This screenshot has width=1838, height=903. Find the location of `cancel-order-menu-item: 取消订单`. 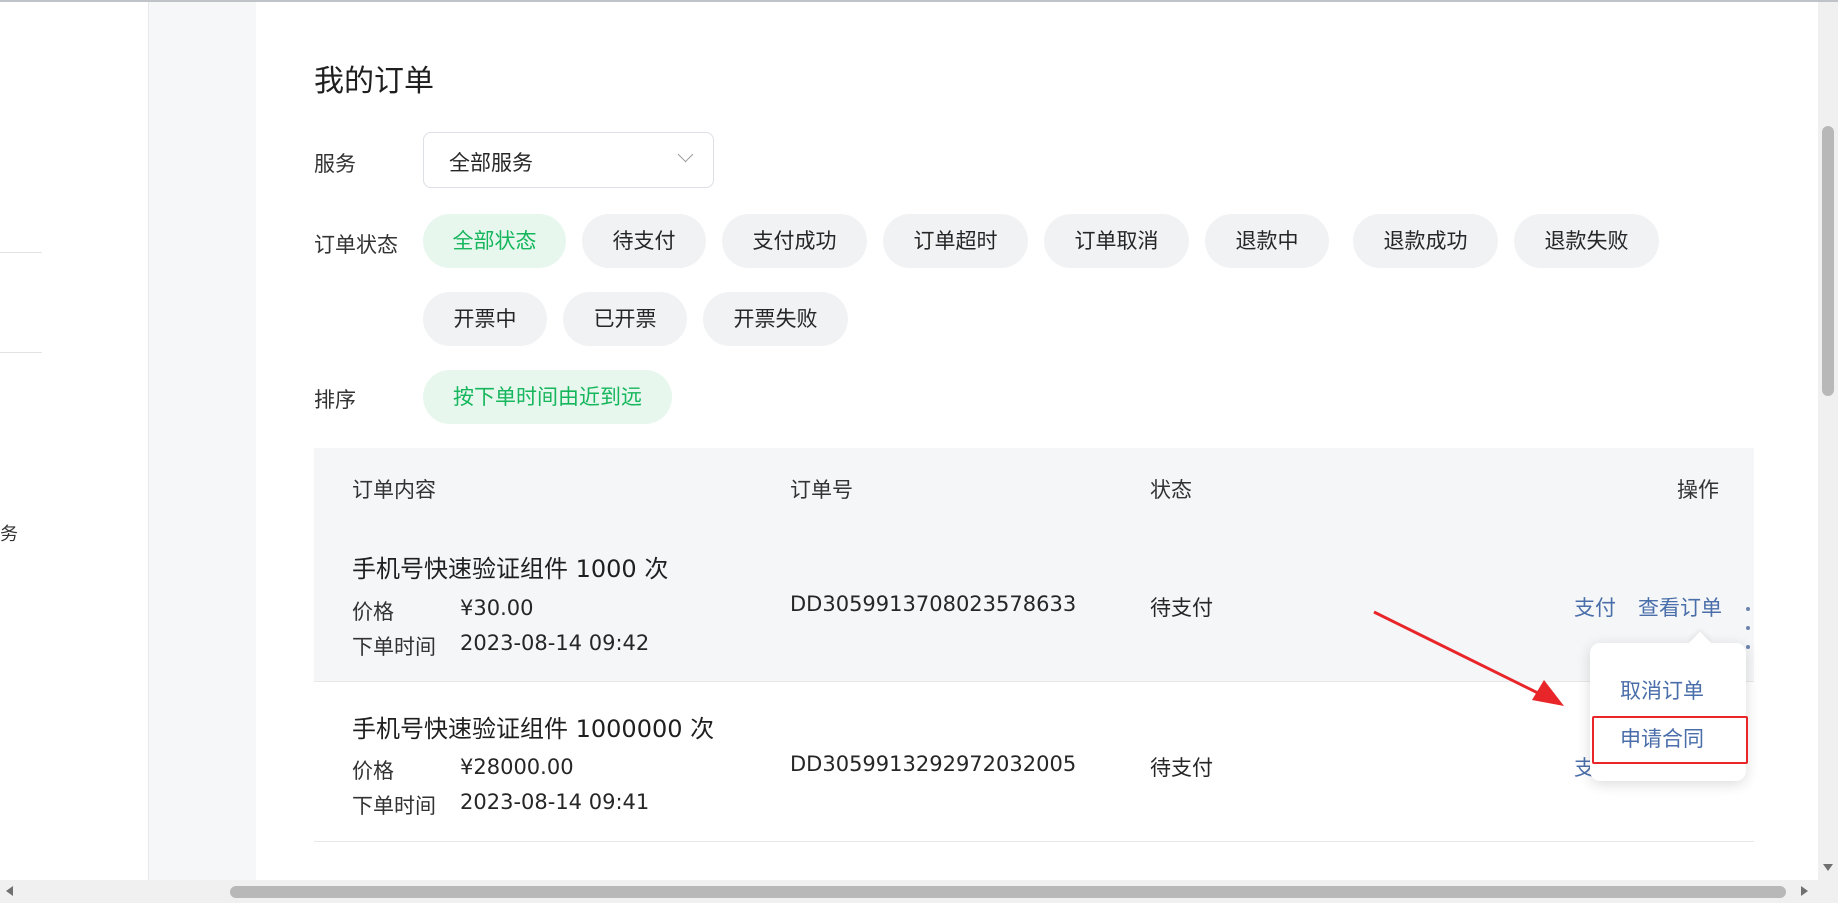

cancel-order-menu-item: 取消订单 is located at coordinates (1662, 690).